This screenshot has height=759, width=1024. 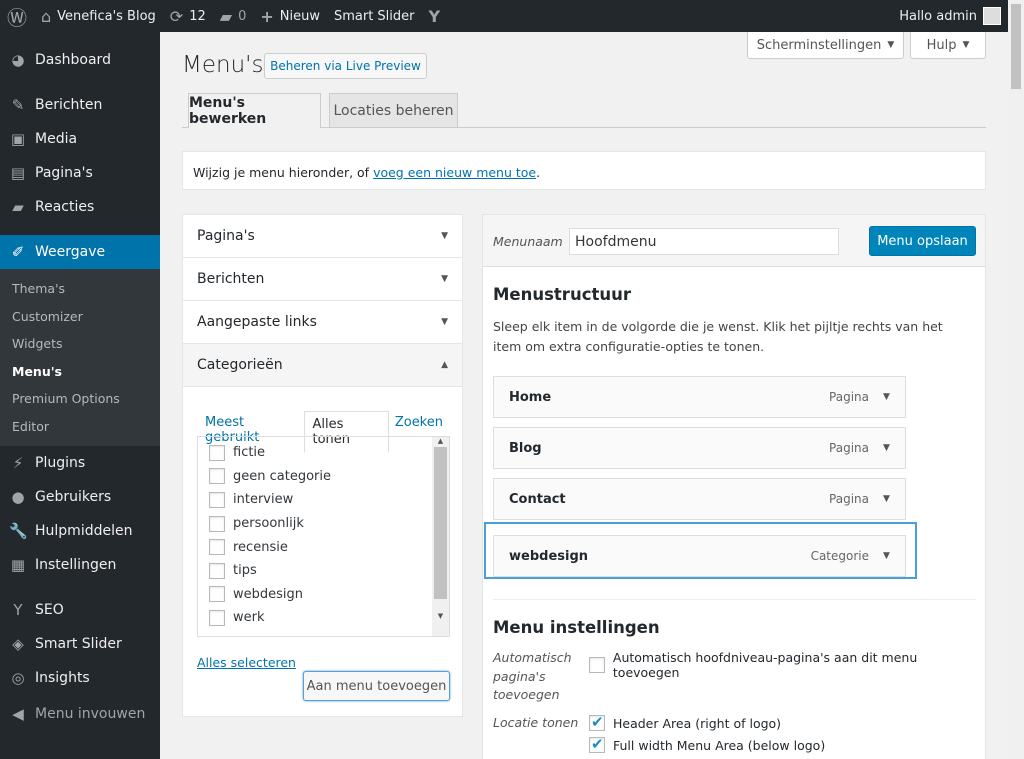 I want to click on accordion-title: Aangepaste links, so click(x=257, y=322).